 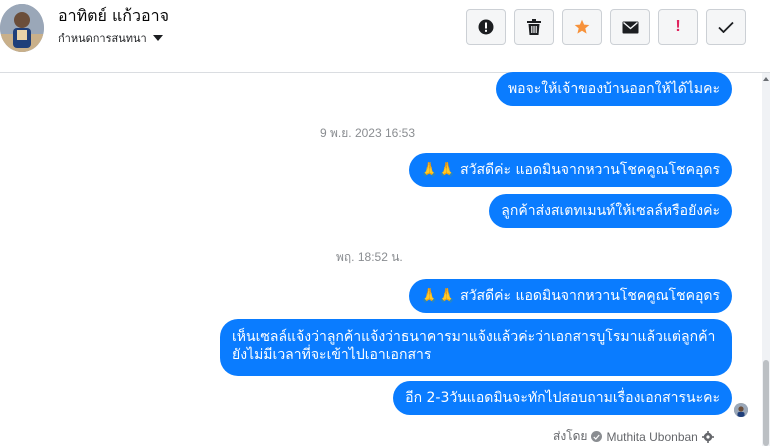 I want to click on conversation-header: อาทิตย์ แก้วอาจ กำหนดการสนทนา !, so click(x=385, y=28).